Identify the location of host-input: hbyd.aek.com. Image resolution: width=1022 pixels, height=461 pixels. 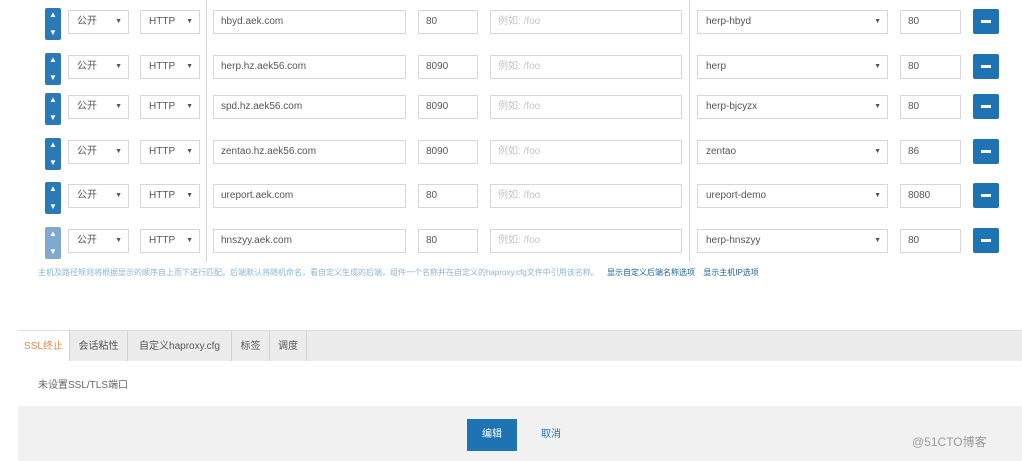
(309, 22).